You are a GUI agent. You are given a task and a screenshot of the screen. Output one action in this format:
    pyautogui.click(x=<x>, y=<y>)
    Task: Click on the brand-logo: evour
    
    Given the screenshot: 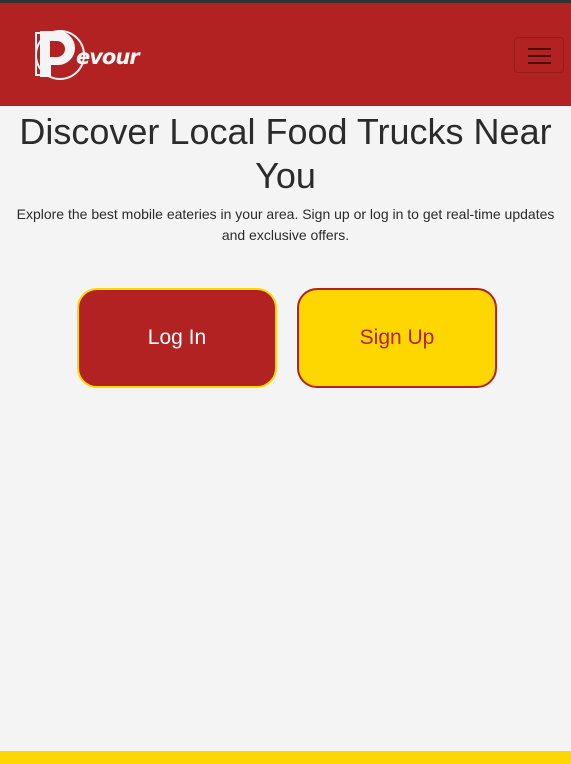 What is the action you would take?
    pyautogui.click(x=85, y=54)
    